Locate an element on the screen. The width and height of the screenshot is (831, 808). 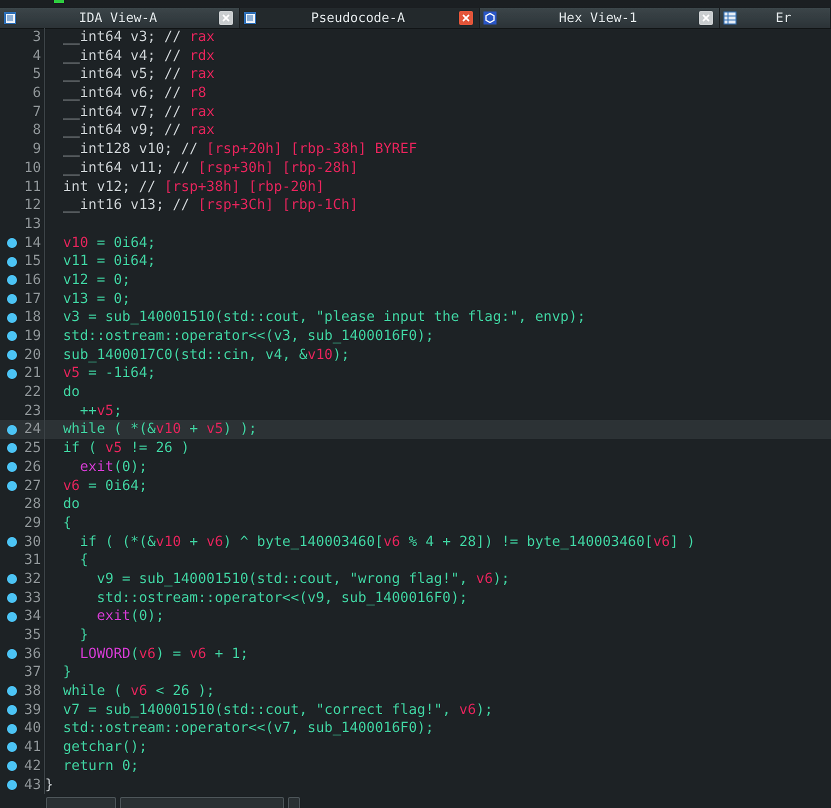
line-number: 29 is located at coordinates (32, 523).